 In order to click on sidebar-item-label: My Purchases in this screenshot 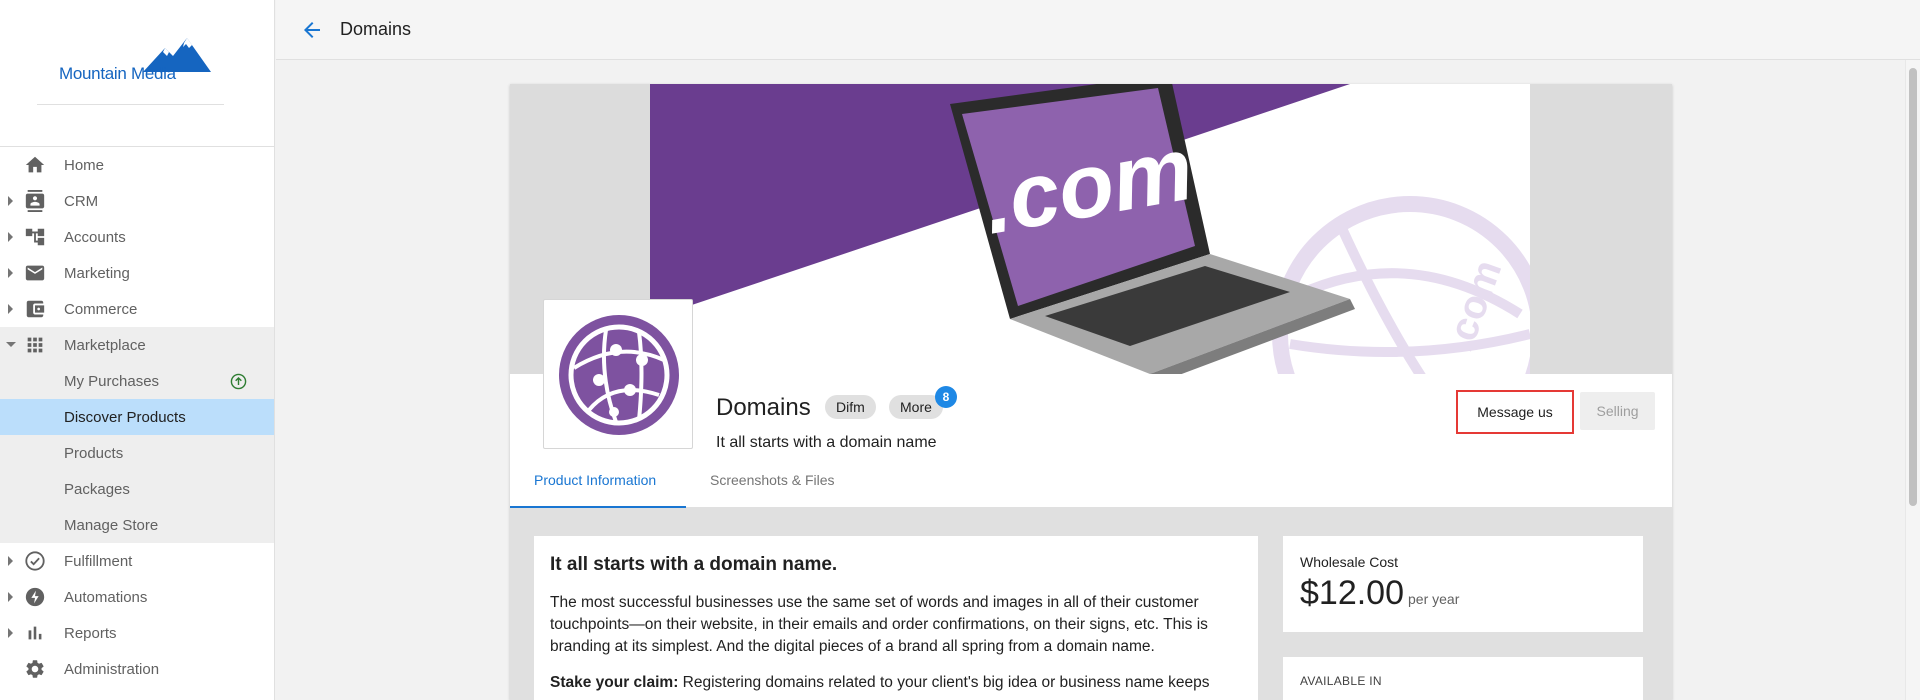, I will do `click(112, 381)`.